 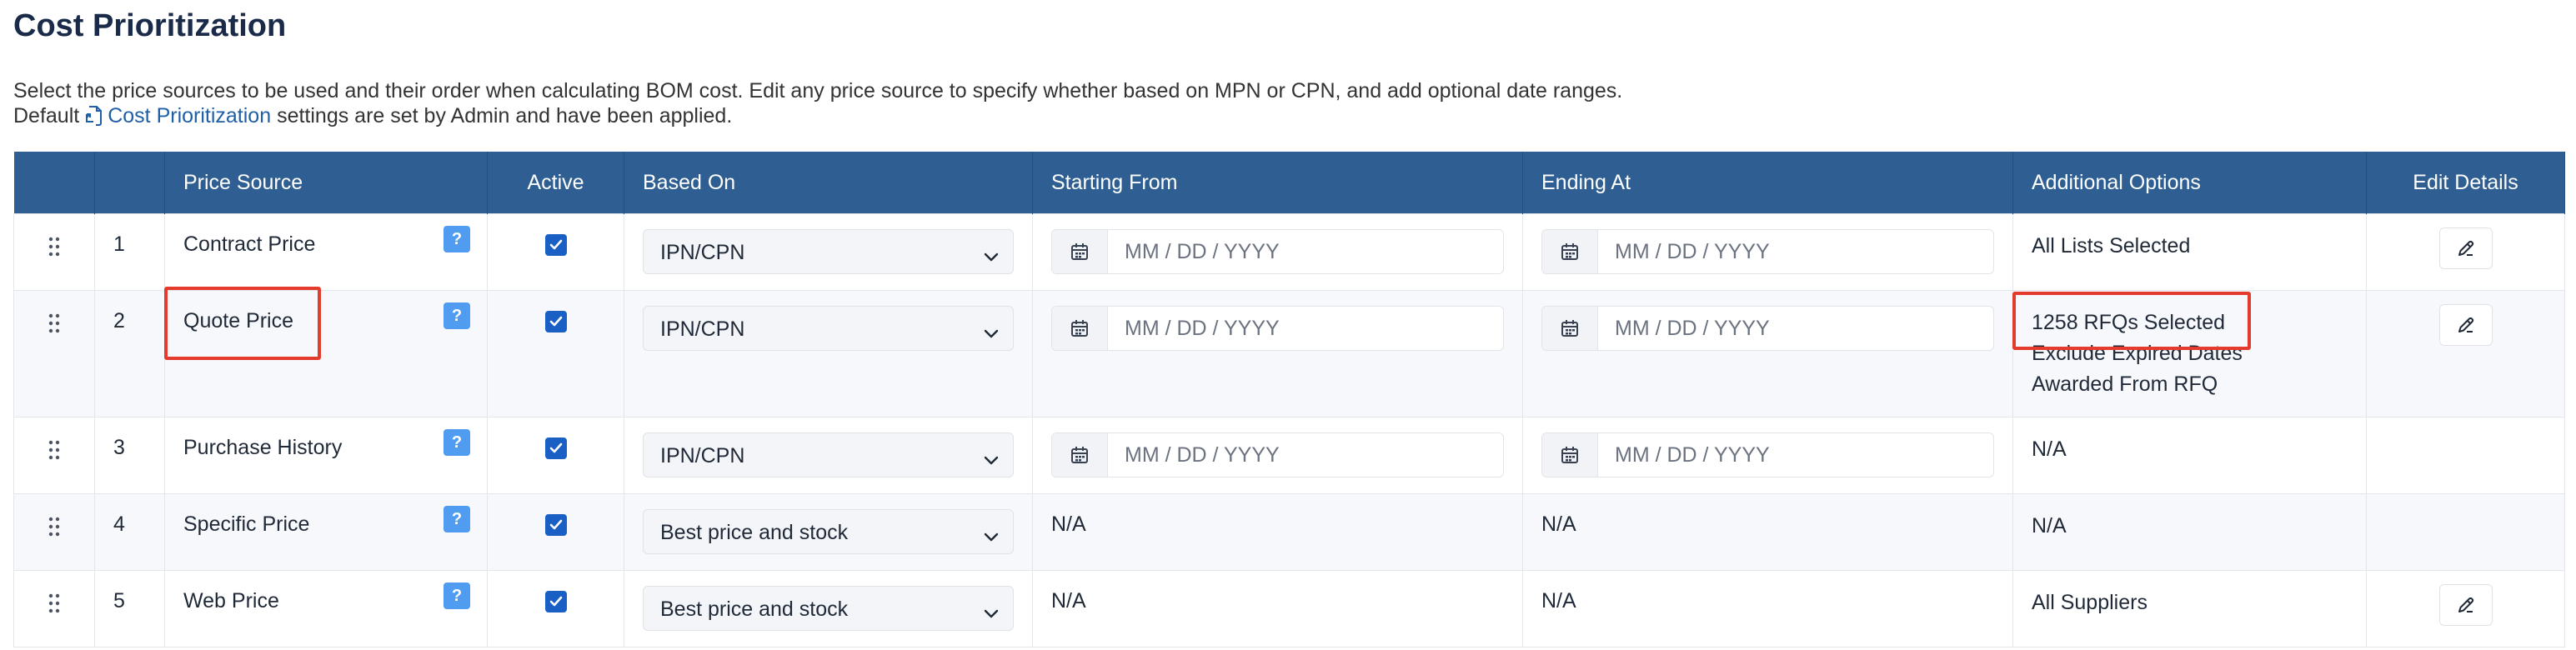 What do you see at coordinates (94, 116) in the screenshot?
I see `document-link-icon` at bounding box center [94, 116].